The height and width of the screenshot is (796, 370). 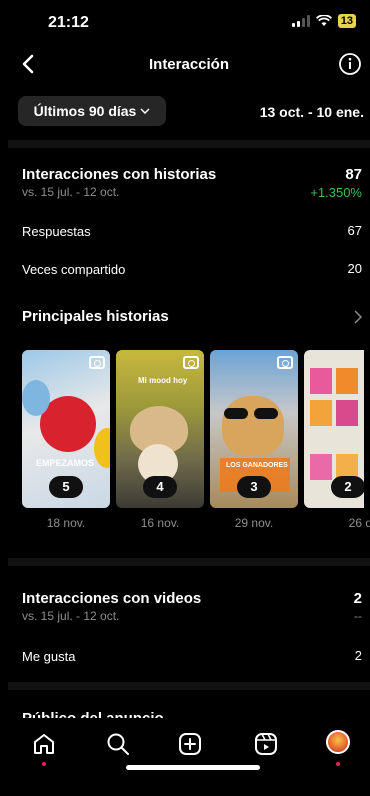 I want to click on top-stories-header: Principales historias, so click(x=192, y=317).